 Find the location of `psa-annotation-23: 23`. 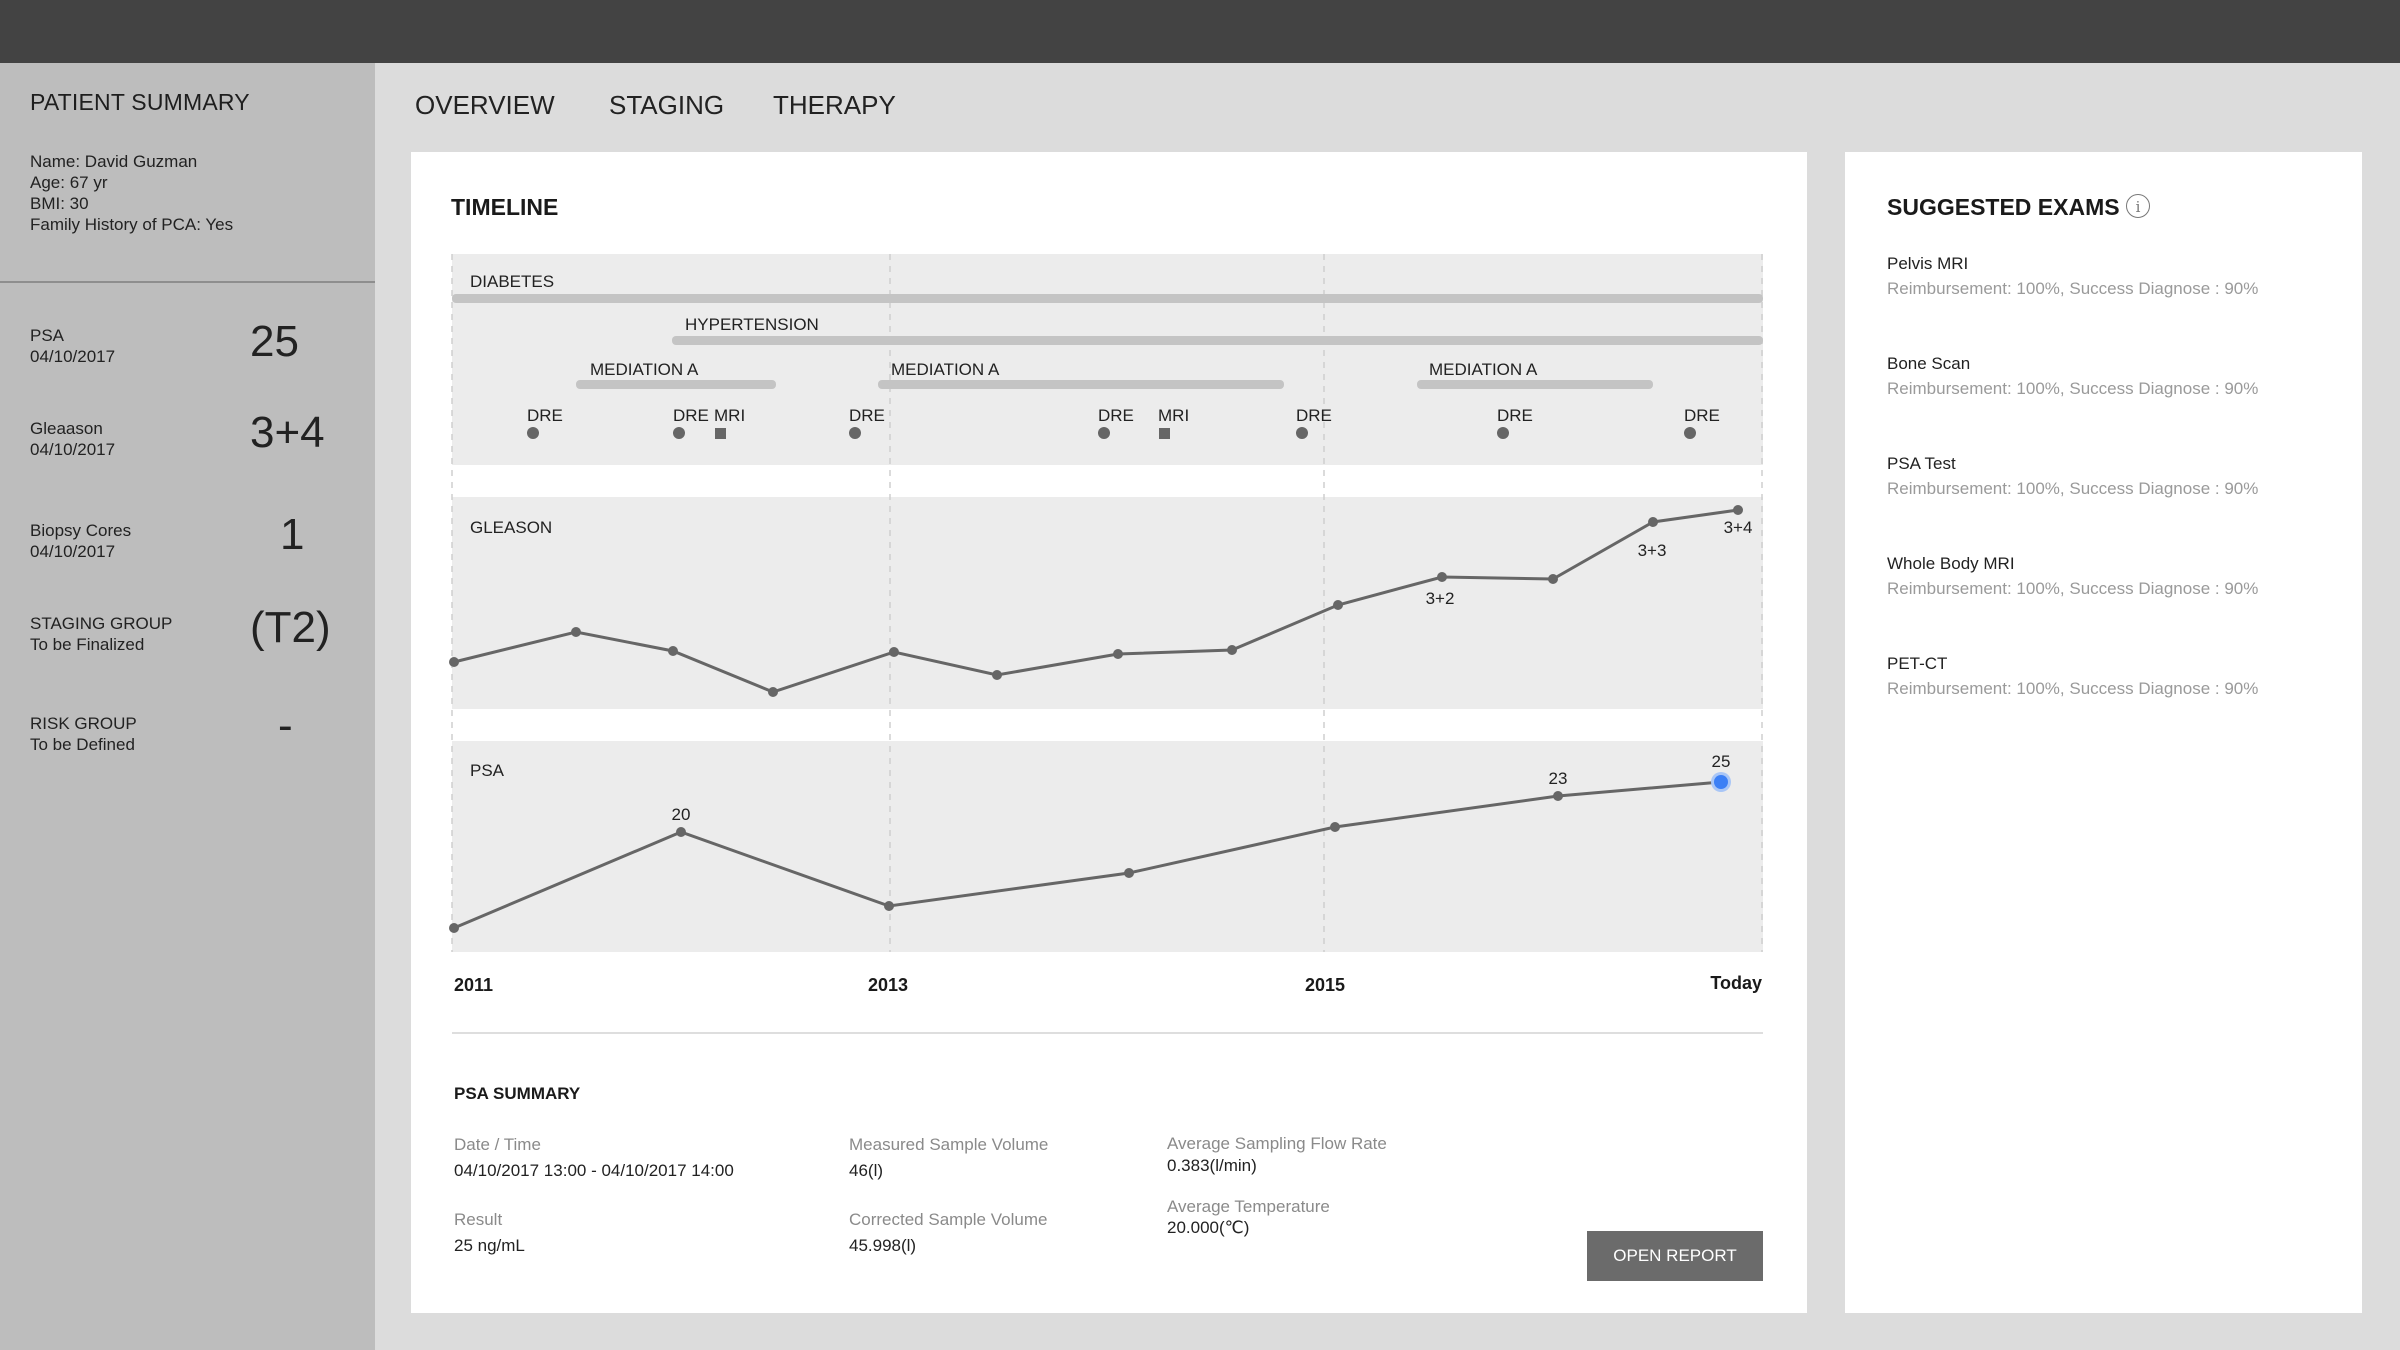

psa-annotation-23: 23 is located at coordinates (1558, 778).